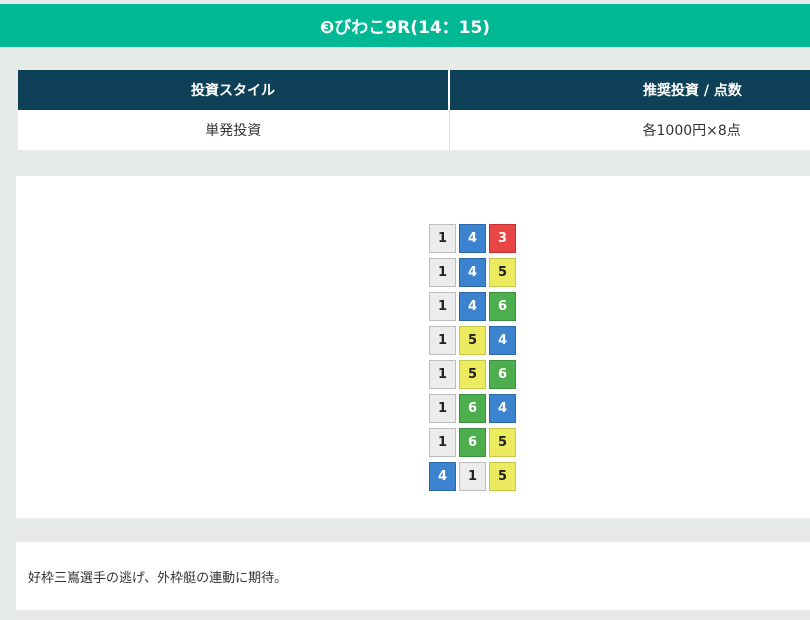 Image resolution: width=810 pixels, height=620 pixels. I want to click on pick-row: 1 6 4, so click(474, 409).